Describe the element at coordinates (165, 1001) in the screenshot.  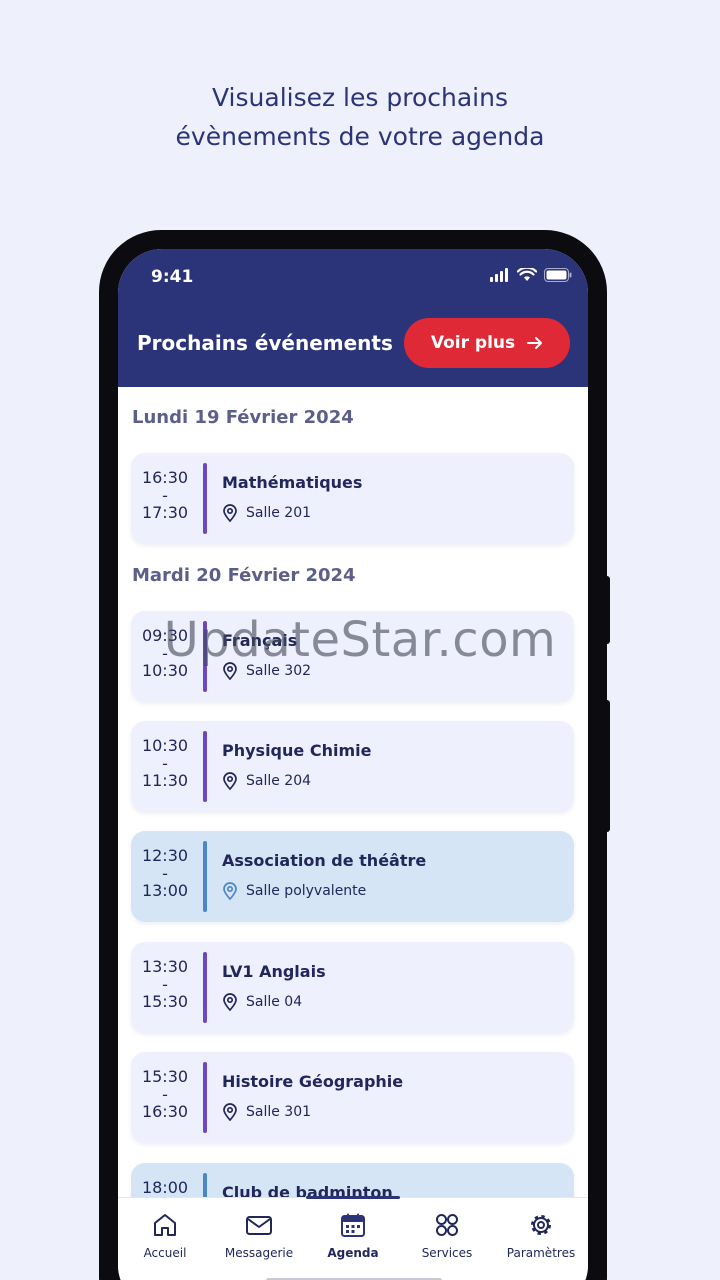
I see `event-end-time: 15:30` at that location.